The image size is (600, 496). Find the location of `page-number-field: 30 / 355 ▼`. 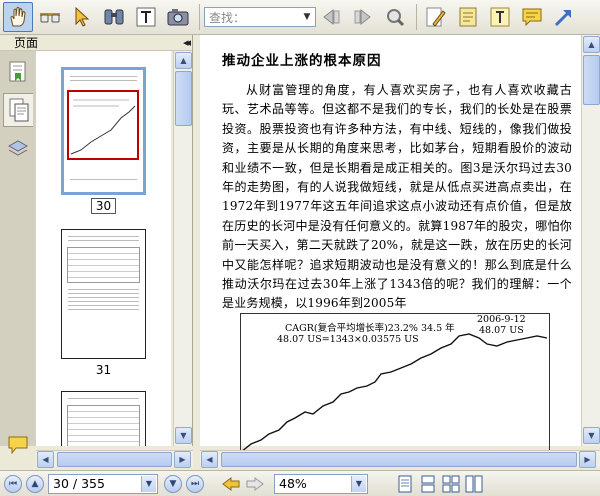

page-number-field: 30 / 355 ▼ is located at coordinates (103, 483).